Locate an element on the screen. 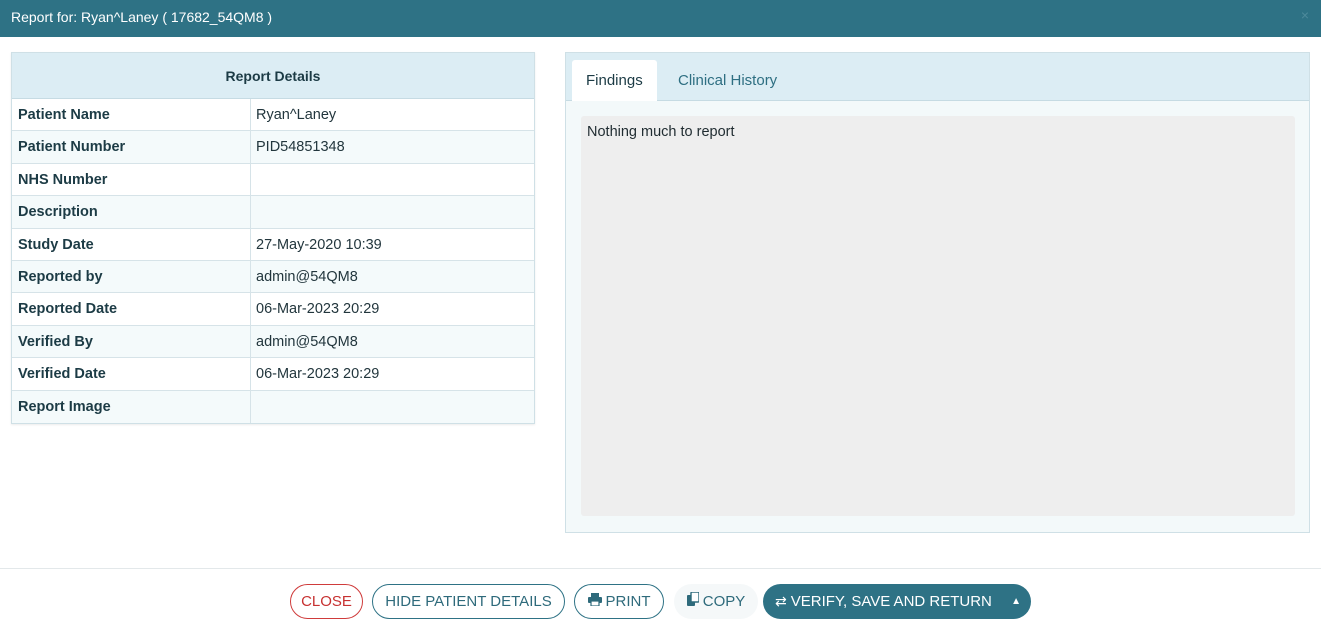 The image size is (1321, 631). copy-label: COPY is located at coordinates (724, 601).